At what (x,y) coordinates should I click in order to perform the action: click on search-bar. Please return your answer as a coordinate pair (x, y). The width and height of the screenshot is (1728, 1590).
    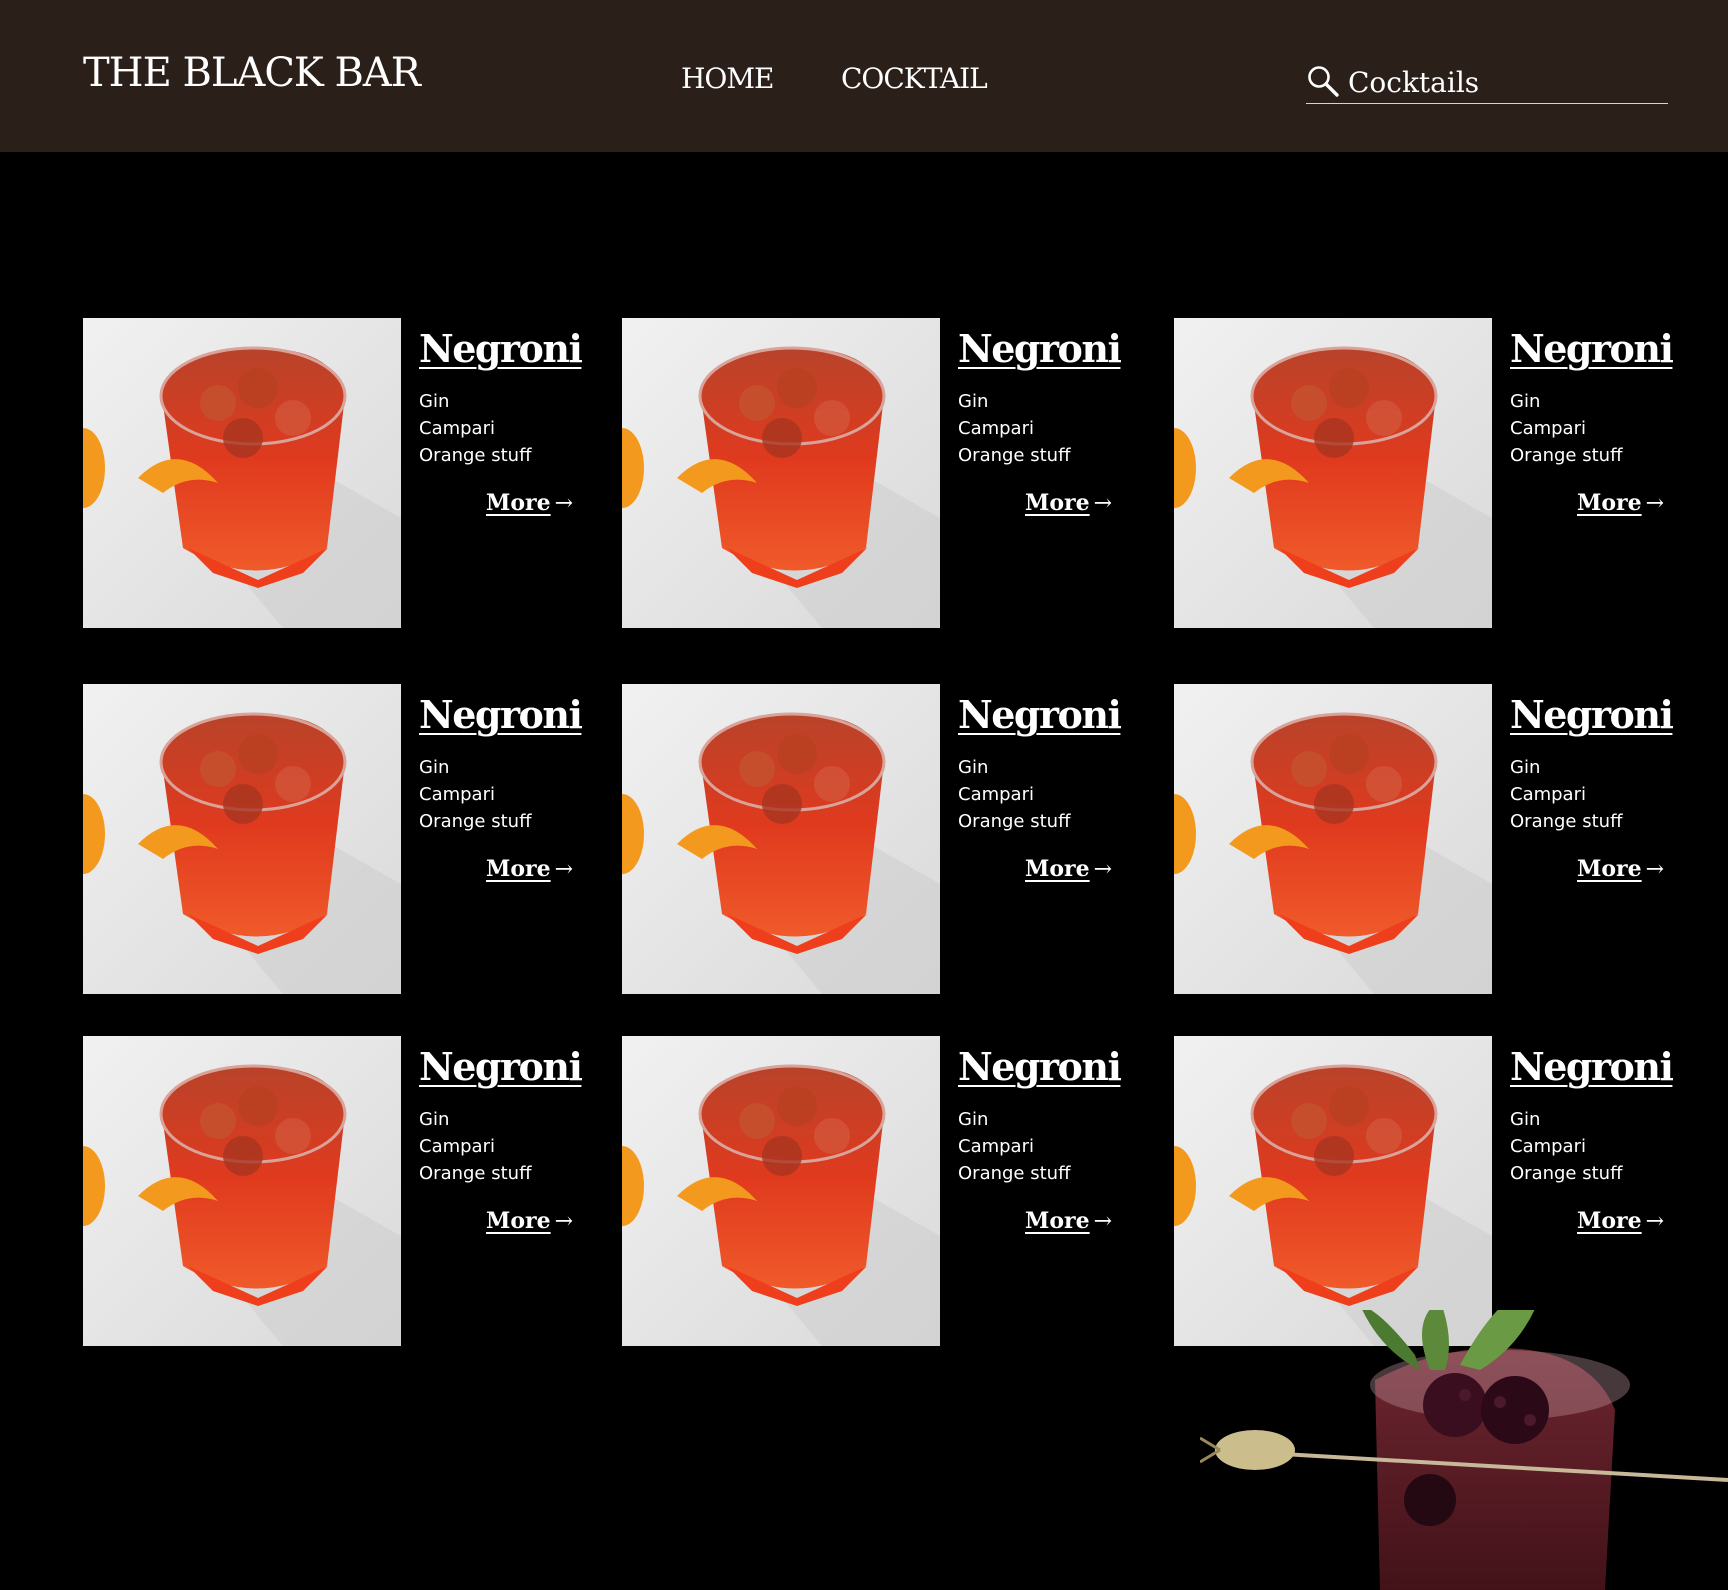
    Looking at the image, I should click on (1487, 82).